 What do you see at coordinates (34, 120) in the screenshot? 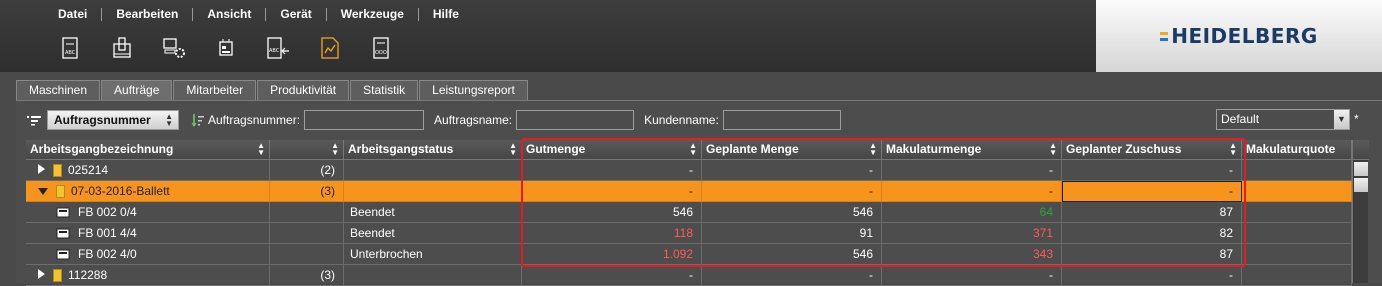
I see `sort-order-icon` at bounding box center [34, 120].